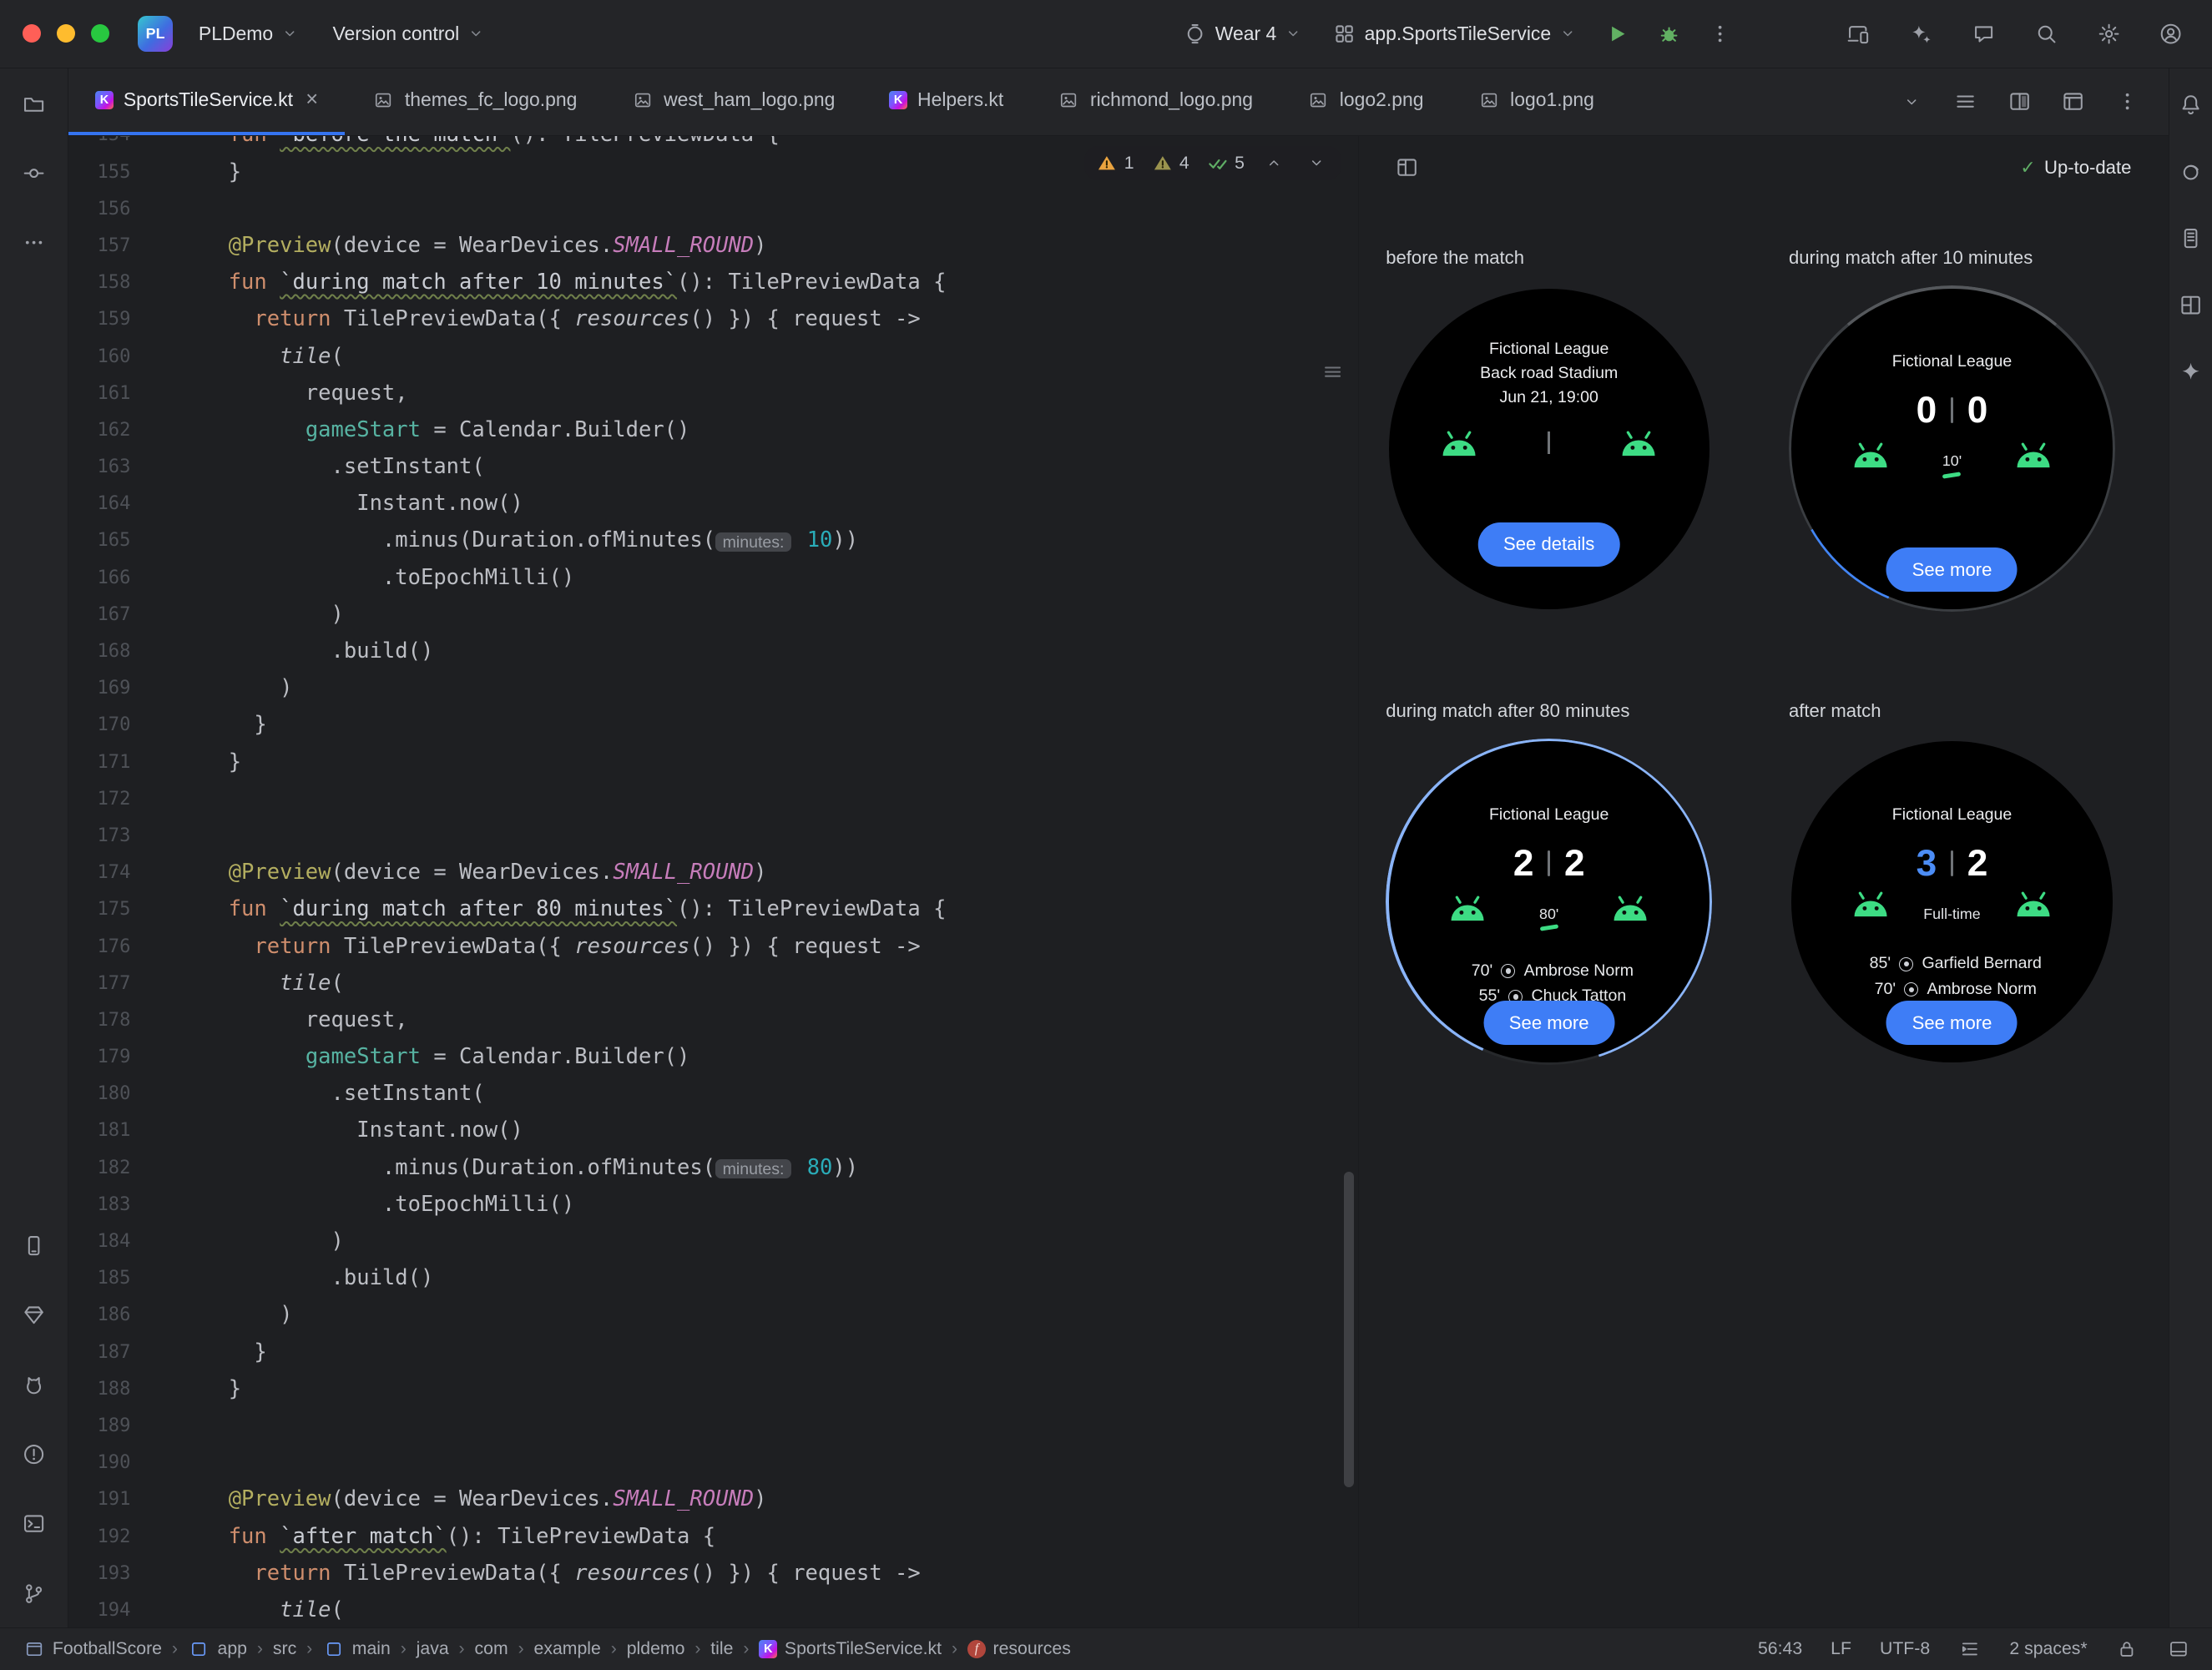 This screenshot has width=2212, height=1670. Describe the element at coordinates (713, 651) in the screenshot. I see `code-line: 168 .build()` at that location.